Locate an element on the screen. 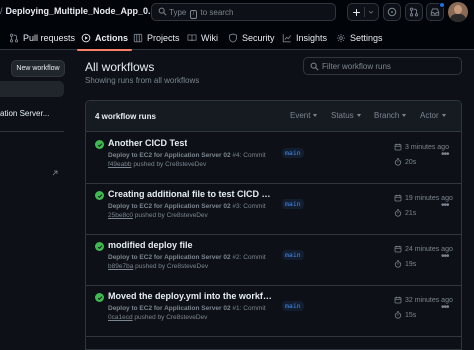 This screenshot has height=350, width=474. tab-label: Security is located at coordinates (258, 38).